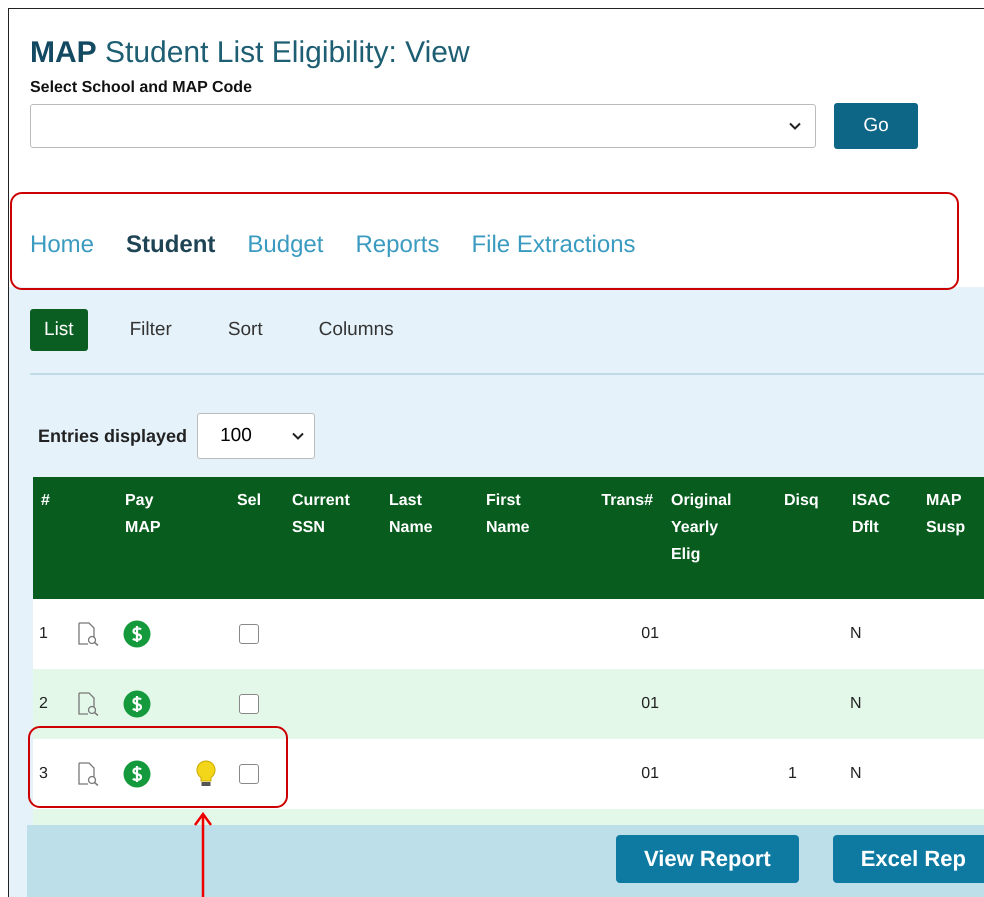  I want to click on column-header: First Name, so click(508, 514).